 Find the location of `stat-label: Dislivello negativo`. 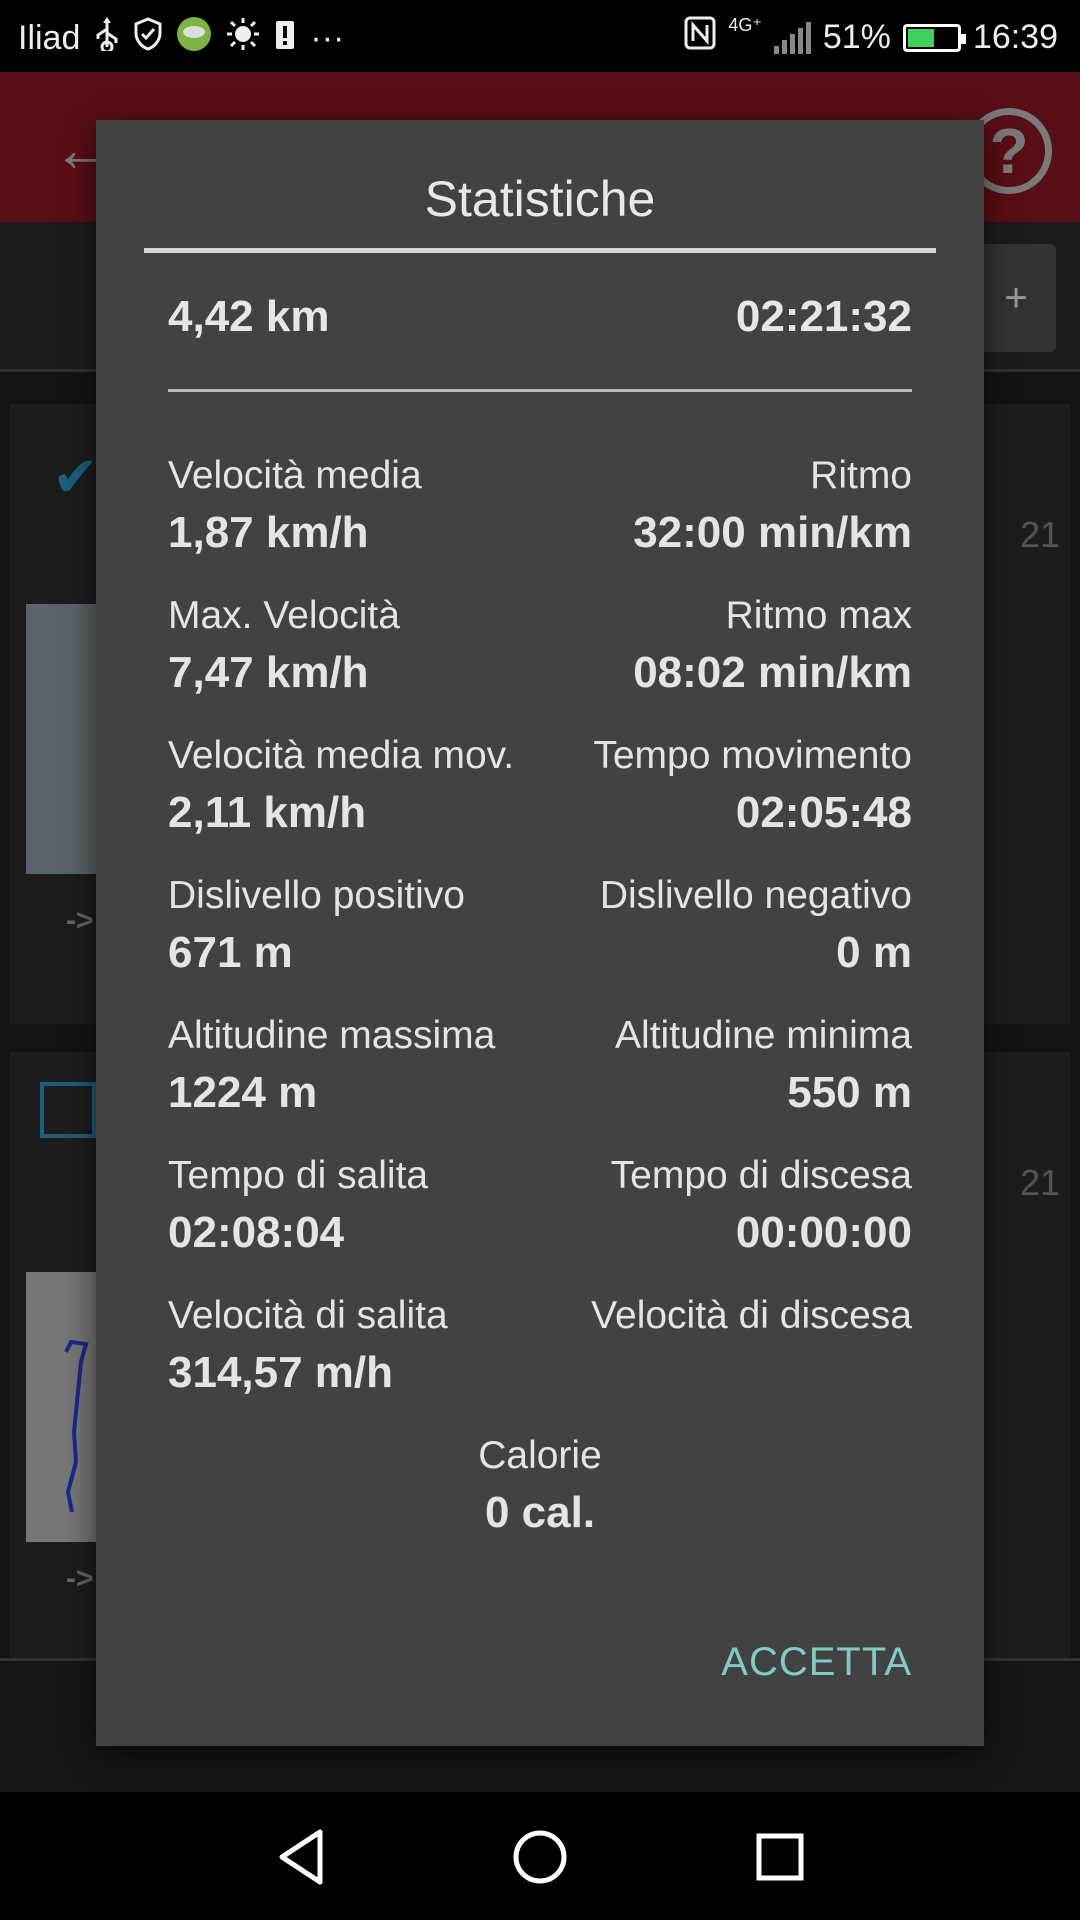

stat-label: Dislivello negativo is located at coordinates (755, 895).